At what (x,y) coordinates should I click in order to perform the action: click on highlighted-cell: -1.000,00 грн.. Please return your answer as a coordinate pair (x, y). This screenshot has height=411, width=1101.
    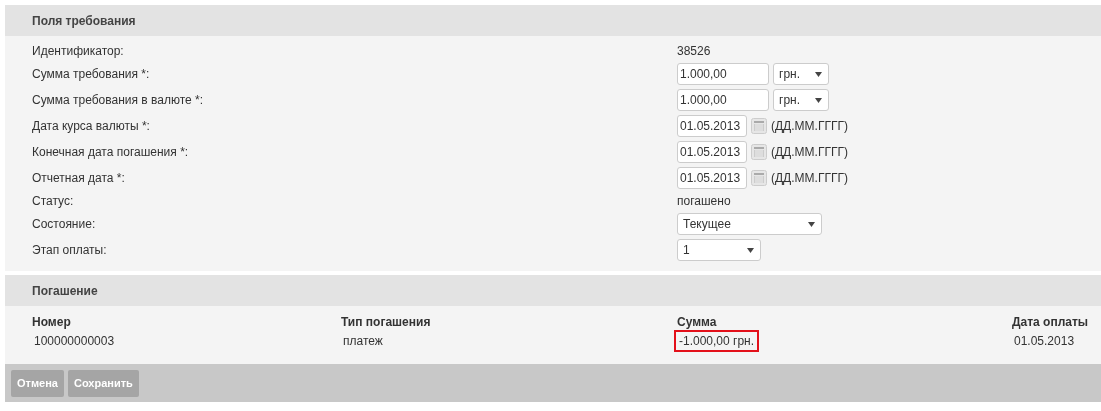
    Looking at the image, I should click on (717, 341).